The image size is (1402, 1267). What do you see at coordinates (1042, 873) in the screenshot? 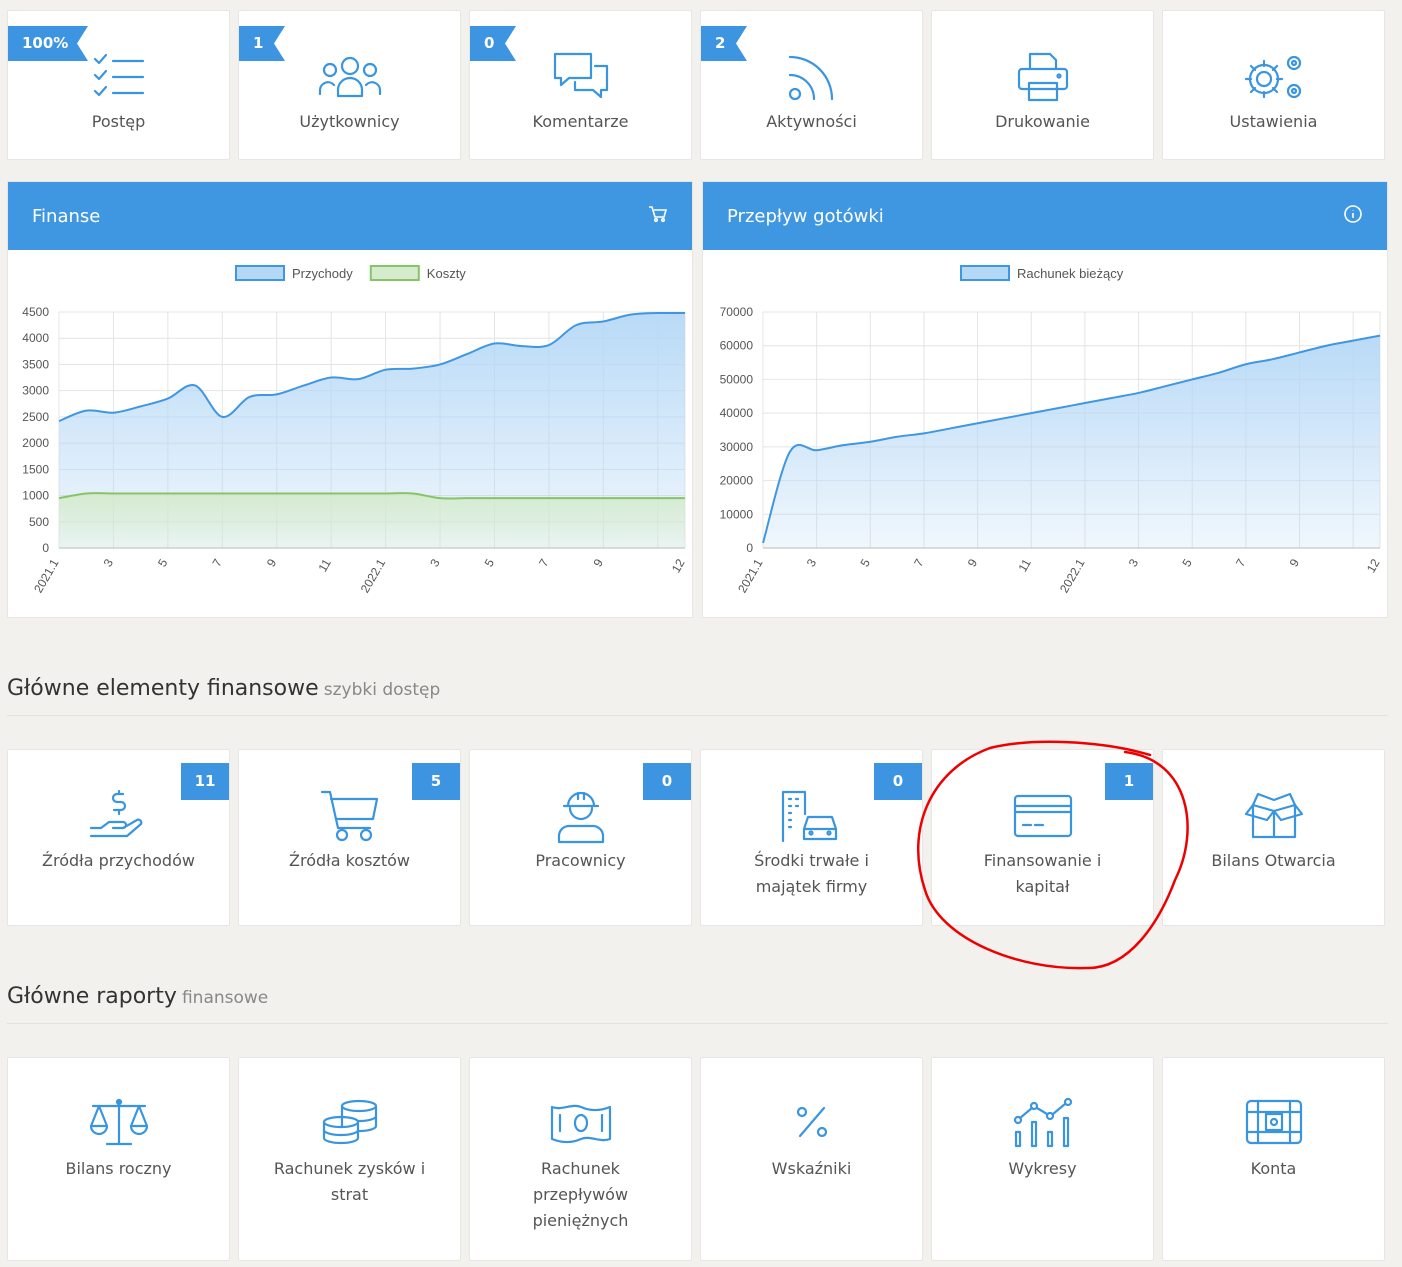
I see `tile-label: Finansowanie i kapitał` at bounding box center [1042, 873].